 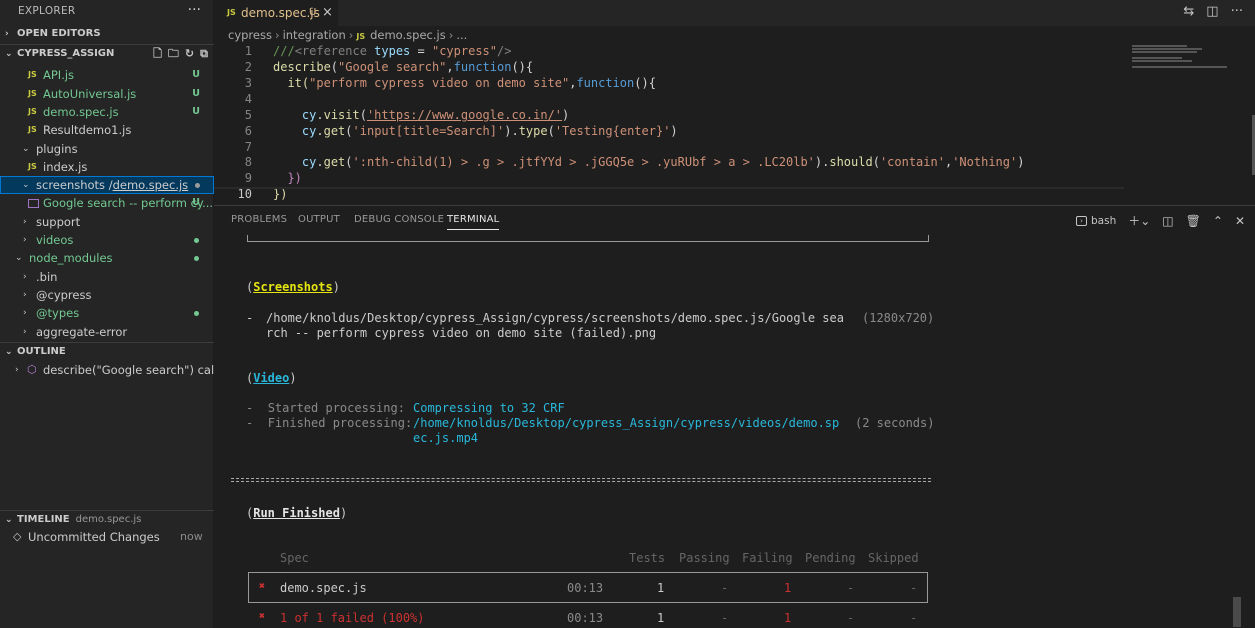 I want to click on code-line-10: }), so click(x=280, y=194).